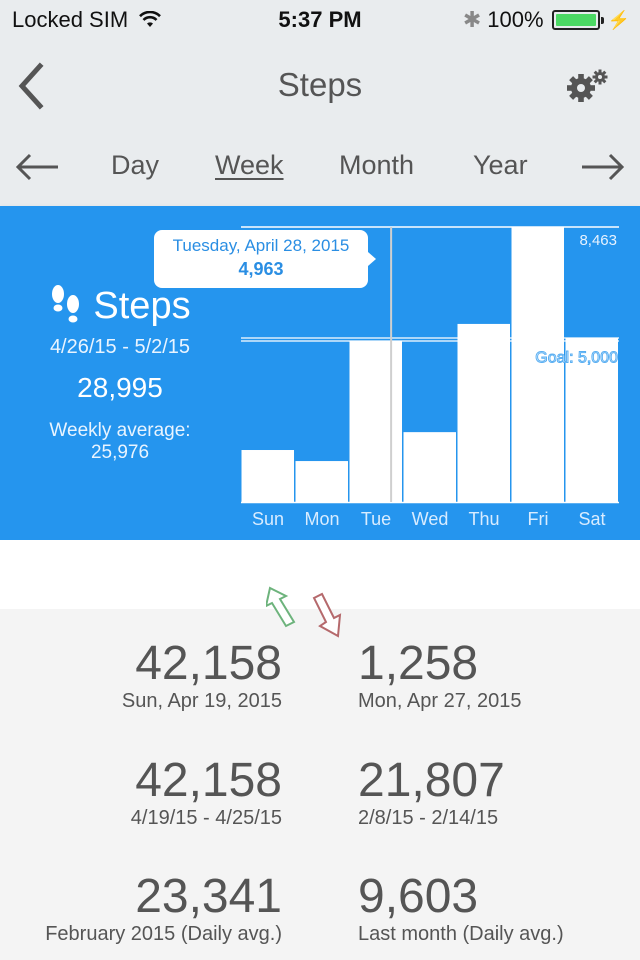  What do you see at coordinates (484, 412) in the screenshot?
I see `bar-thu` at bounding box center [484, 412].